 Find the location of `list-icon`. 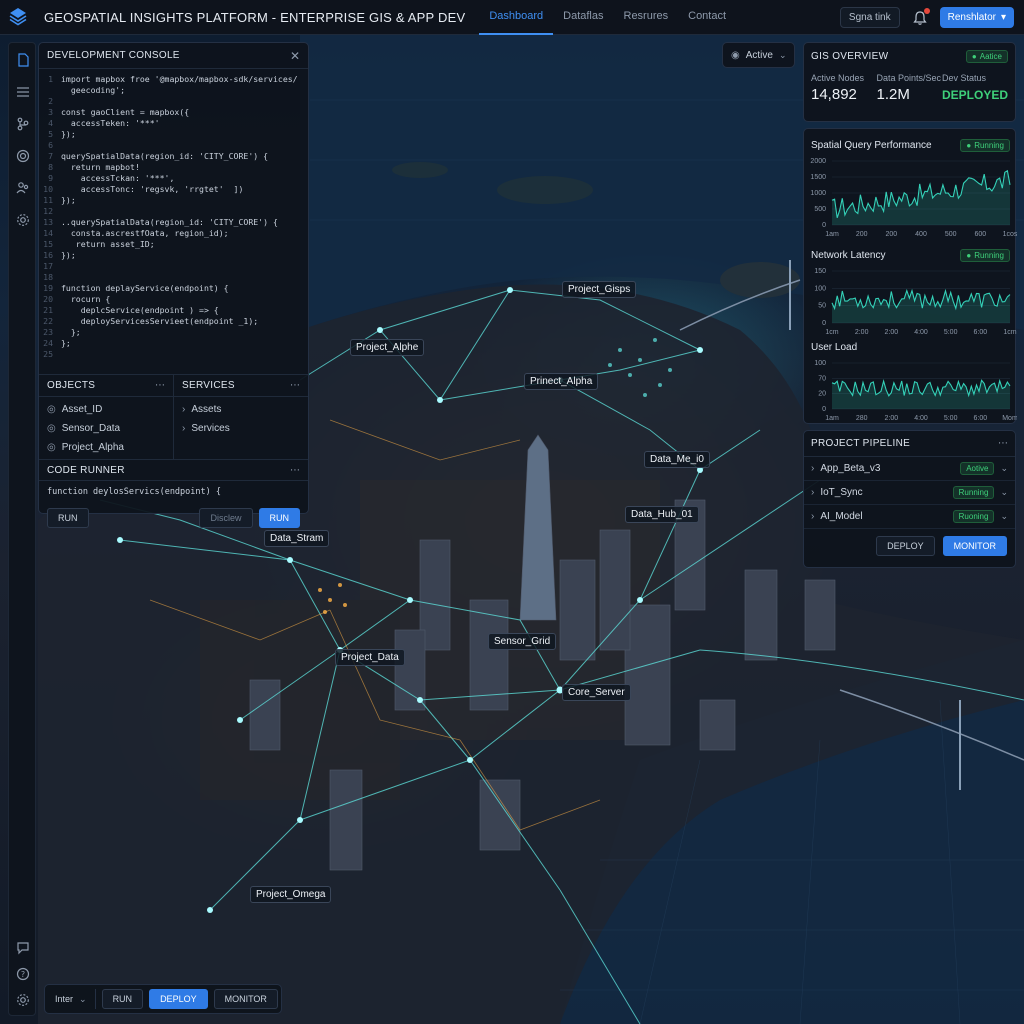

list-icon is located at coordinates (23, 92).